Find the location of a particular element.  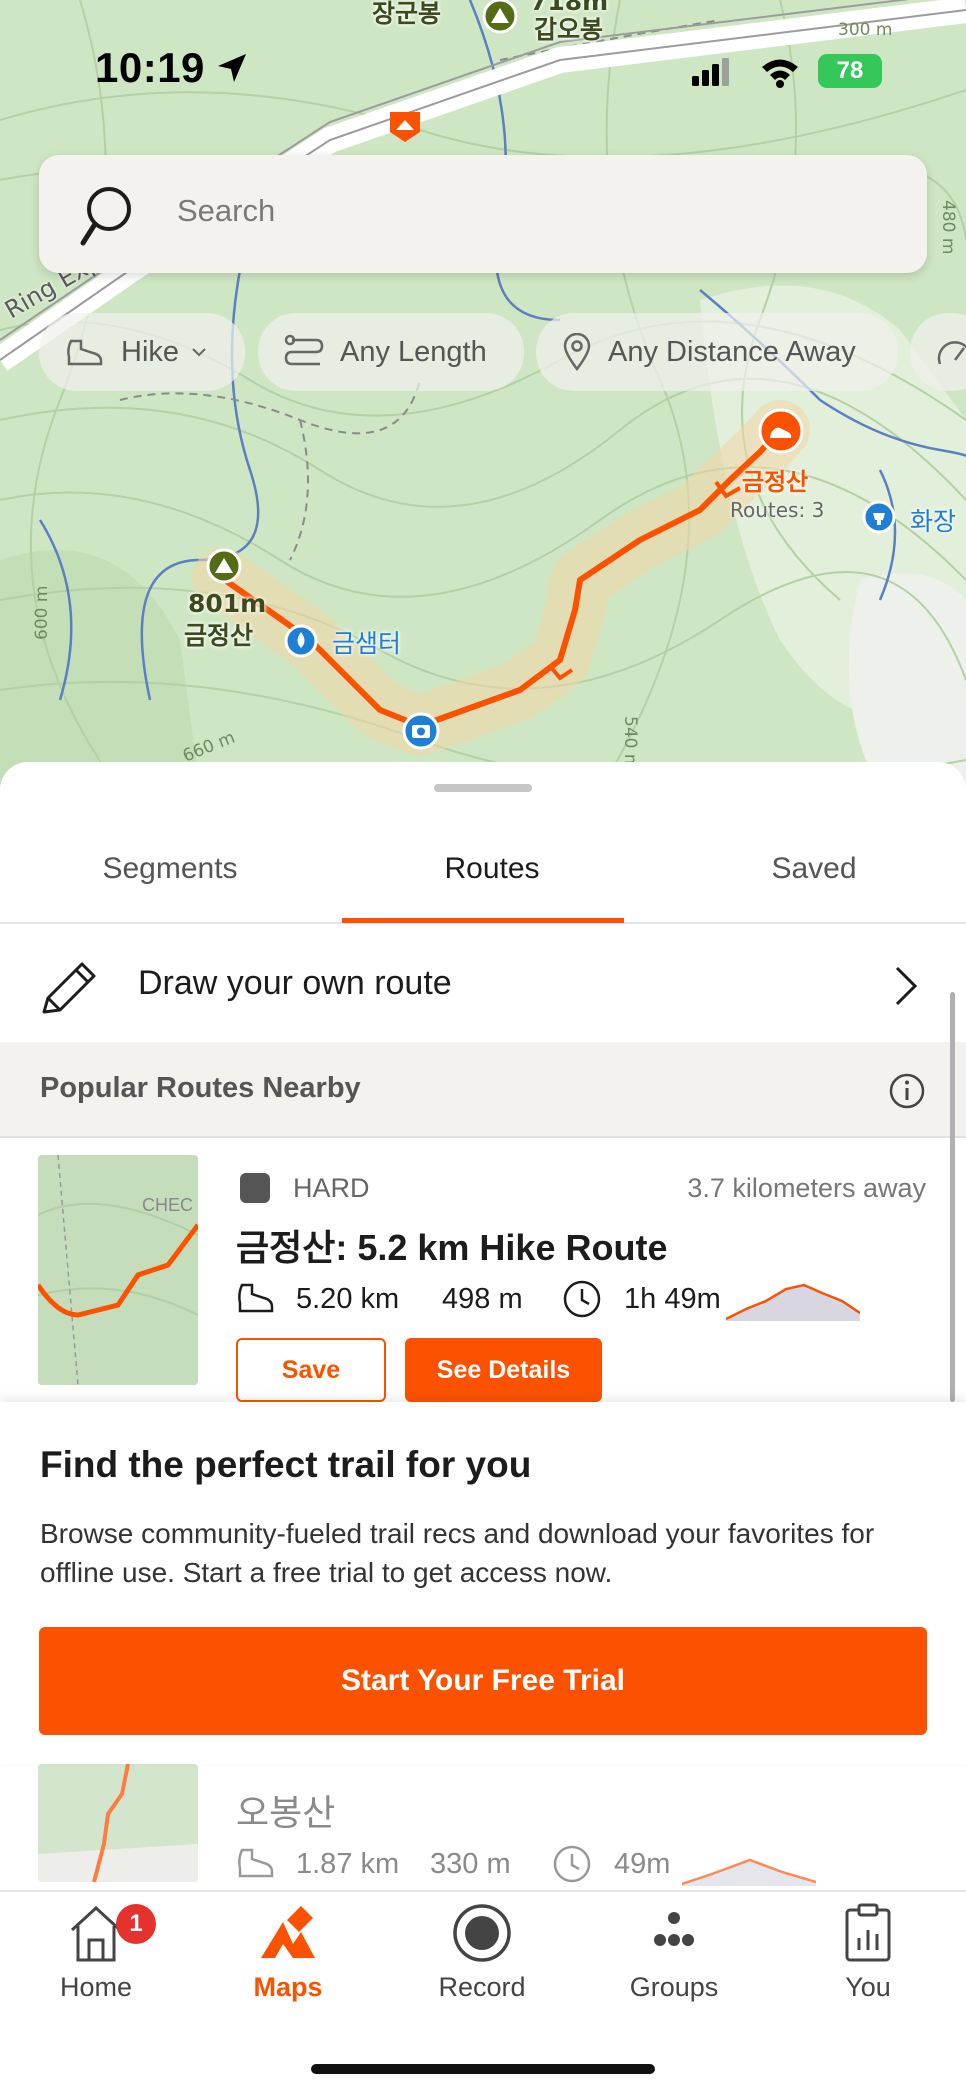

promo-title: Find the perfect trail for you is located at coordinates (286, 1464).